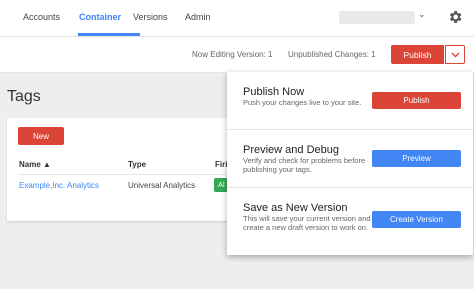  What do you see at coordinates (422, 14) in the screenshot?
I see `chevron-down-icon: ⌄` at bounding box center [422, 14].